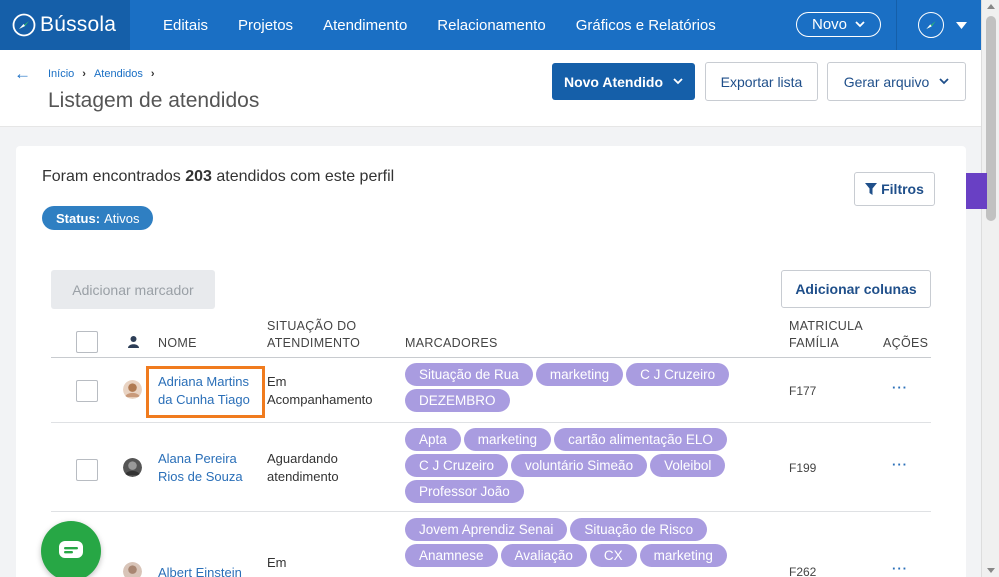 This screenshot has height=577, width=999. Describe the element at coordinates (579, 374) in the screenshot. I see `tag: marketing` at that location.